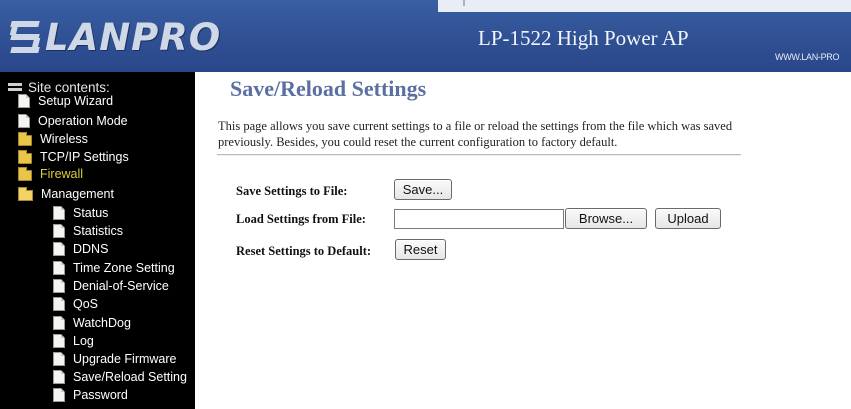  What do you see at coordinates (644, 6) in the screenshot?
I see `header-tab-strip` at bounding box center [644, 6].